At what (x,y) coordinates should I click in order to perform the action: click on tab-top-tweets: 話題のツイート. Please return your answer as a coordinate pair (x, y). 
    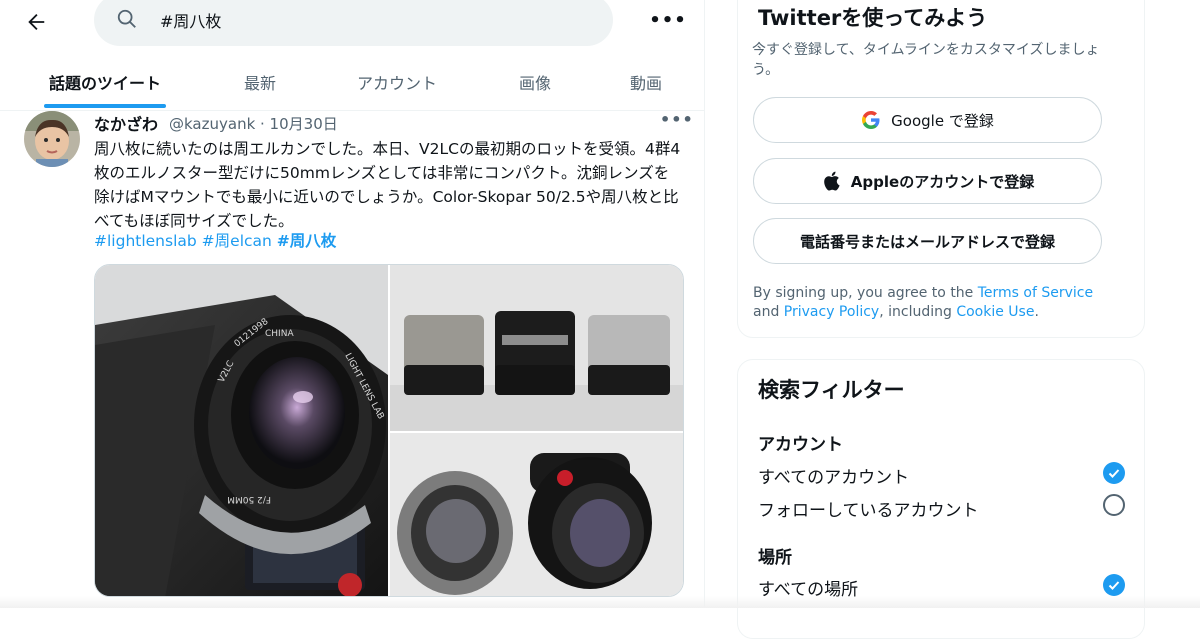
    Looking at the image, I should click on (105, 83).